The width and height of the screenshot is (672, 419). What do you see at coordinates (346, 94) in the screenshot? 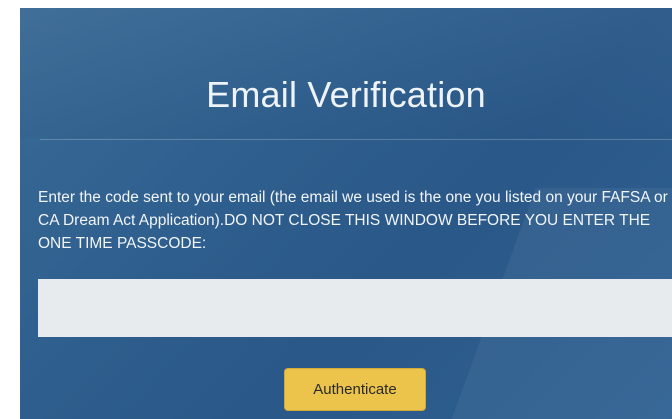
I see `dialog-title: Email Verification` at bounding box center [346, 94].